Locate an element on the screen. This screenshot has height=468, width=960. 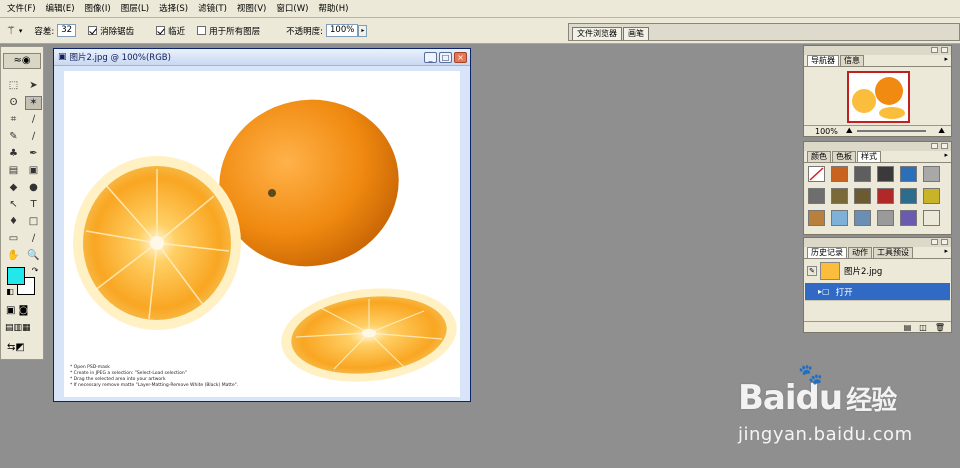
crop-tool-icon: ⌗ is located at coordinates (13, 120).